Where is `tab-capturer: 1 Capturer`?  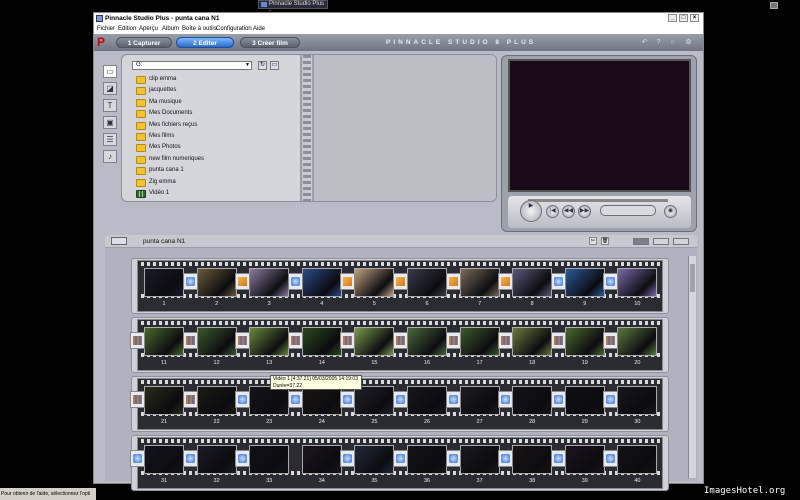 tab-capturer: 1 Capturer is located at coordinates (144, 42).